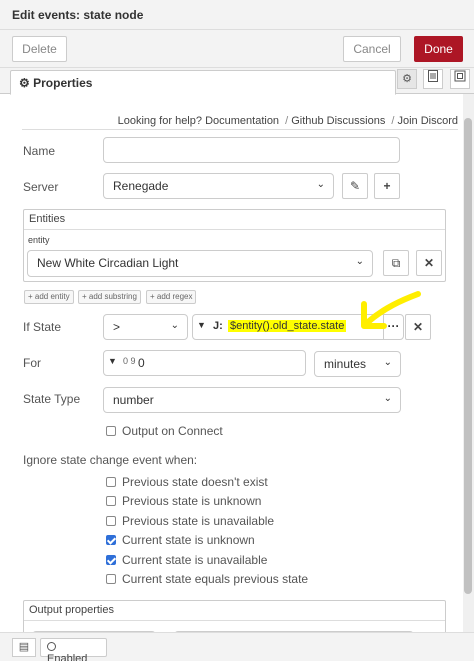 Image resolution: width=474 pixels, height=661 pixels. What do you see at coordinates (73, 649) in the screenshot?
I see `enabled-toggle: Enabled` at bounding box center [73, 649].